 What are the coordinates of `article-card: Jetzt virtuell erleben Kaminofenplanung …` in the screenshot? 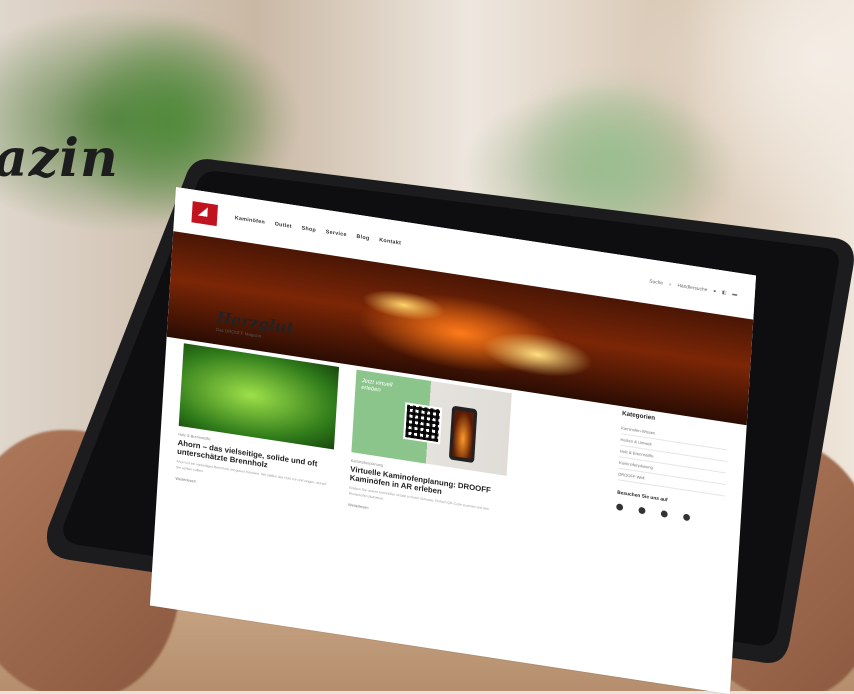 It's located at (430, 450).